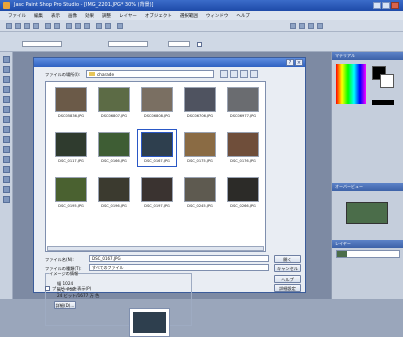 Image resolution: width=403 pixels, height=337 pixels. I want to click on materials-panel-title: マテリアル, so click(367, 56).